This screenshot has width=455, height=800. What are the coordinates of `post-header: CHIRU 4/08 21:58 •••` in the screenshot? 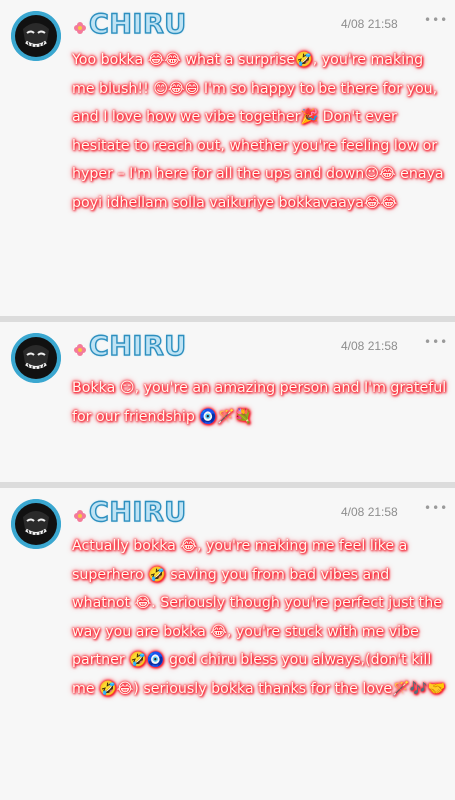 It's located at (227, 352).